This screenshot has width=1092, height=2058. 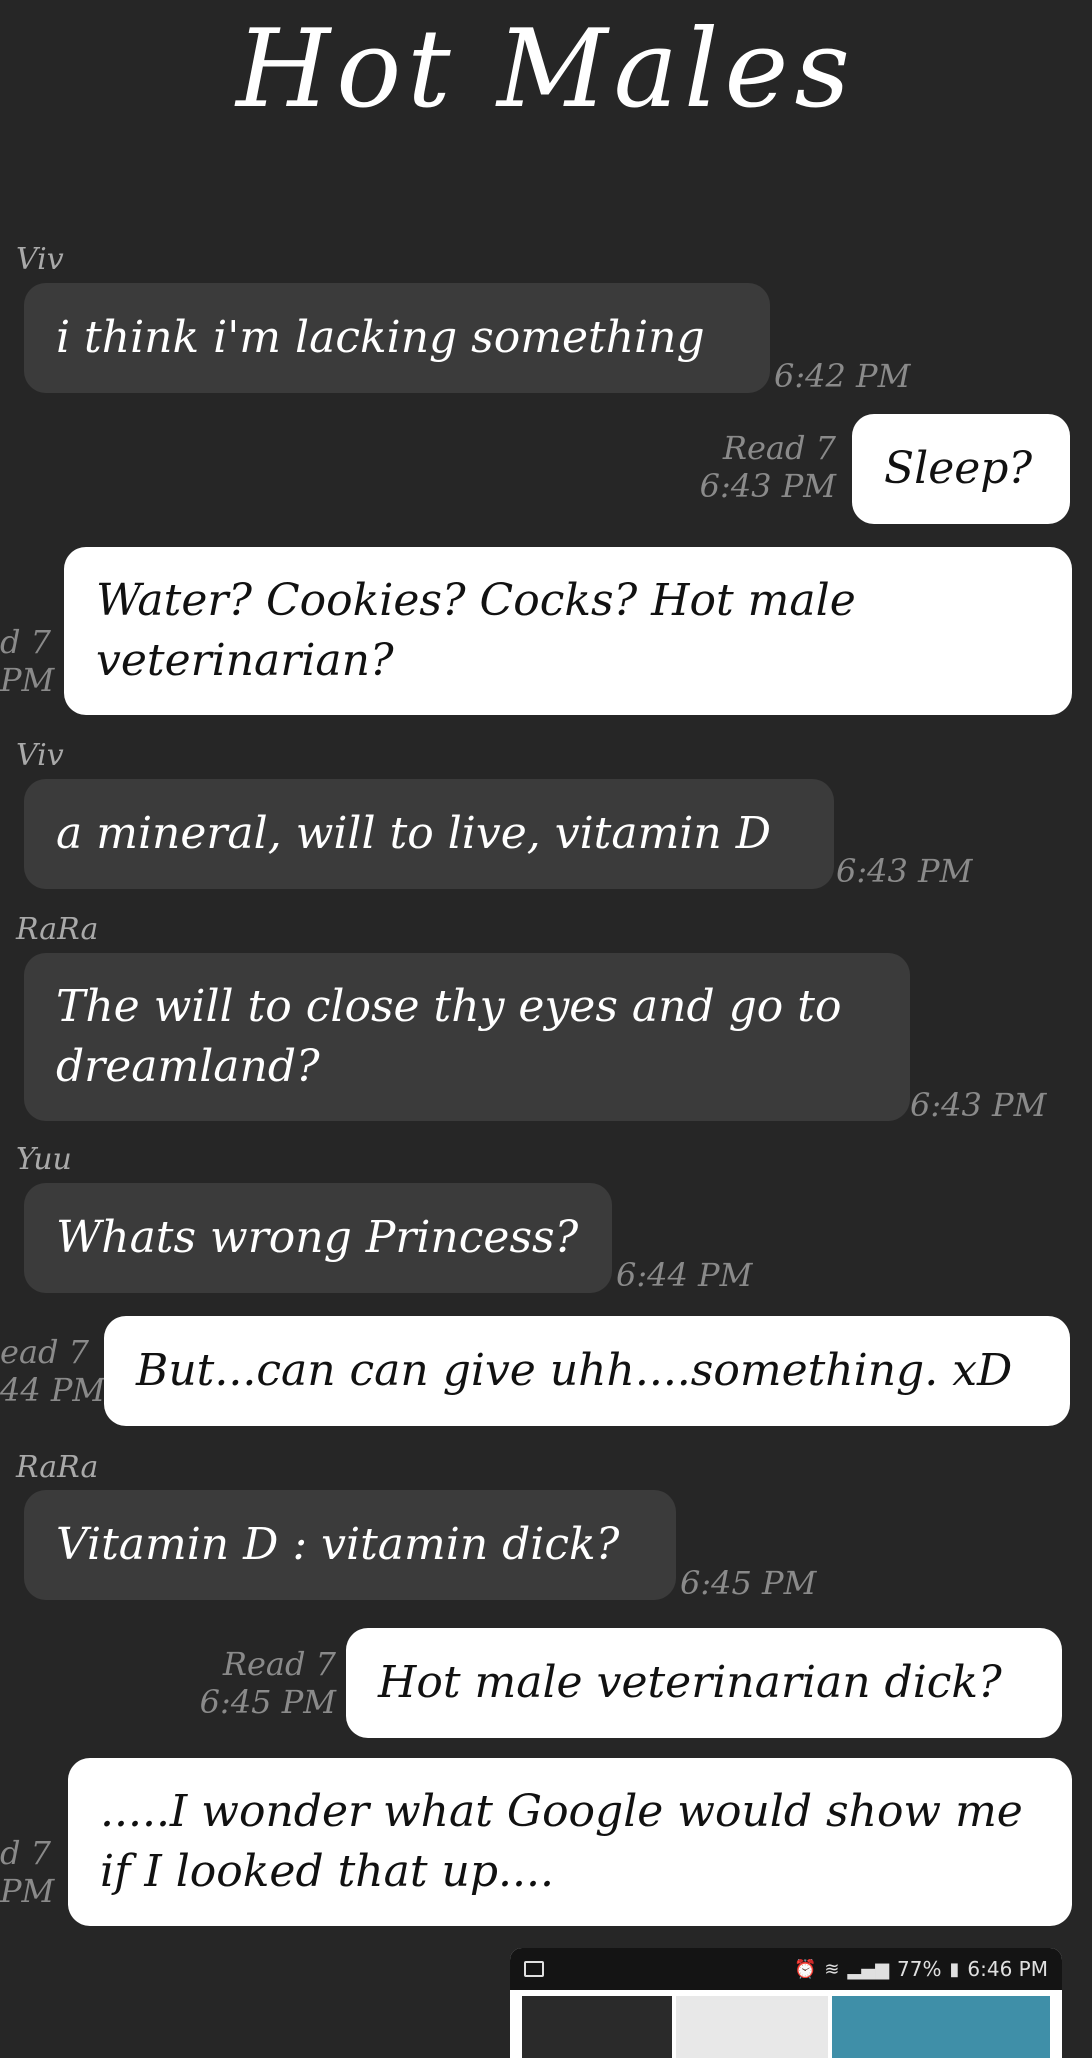 I want to click on read-receipt: Read 7 6:45 PM, so click(x=268, y=1683).